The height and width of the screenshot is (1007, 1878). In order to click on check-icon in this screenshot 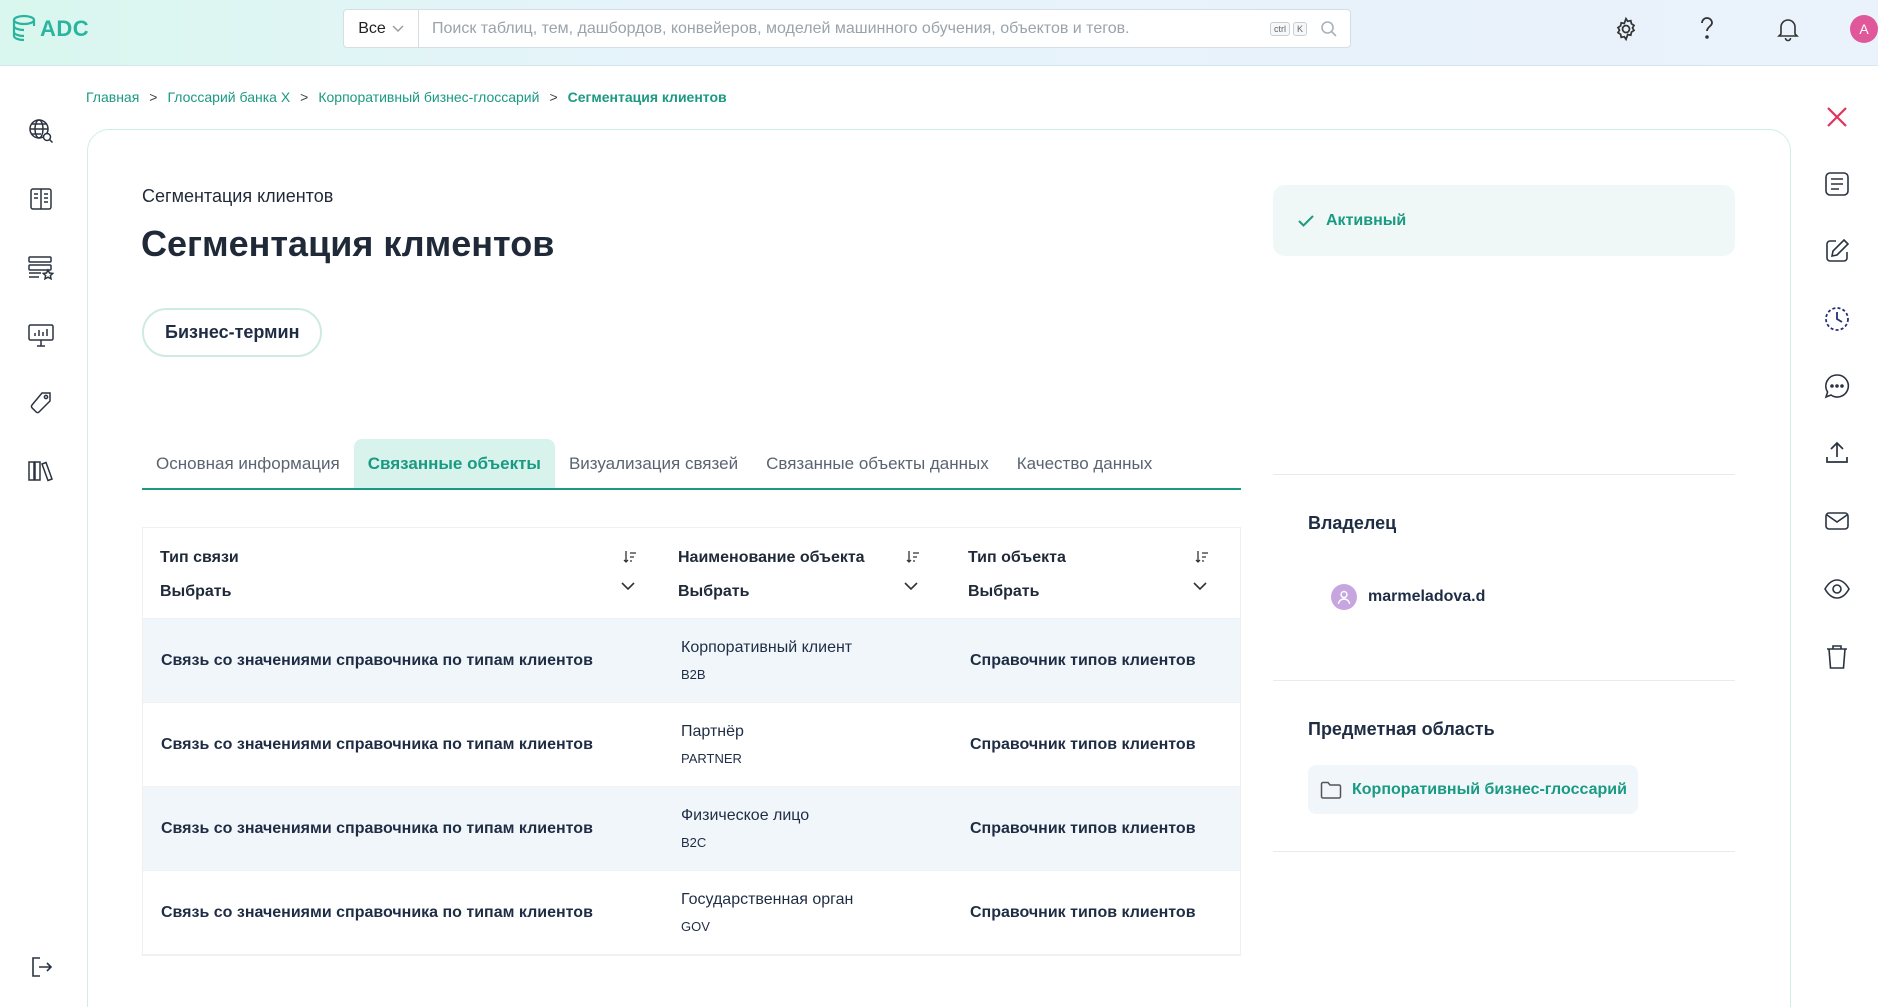, I will do `click(1306, 220)`.